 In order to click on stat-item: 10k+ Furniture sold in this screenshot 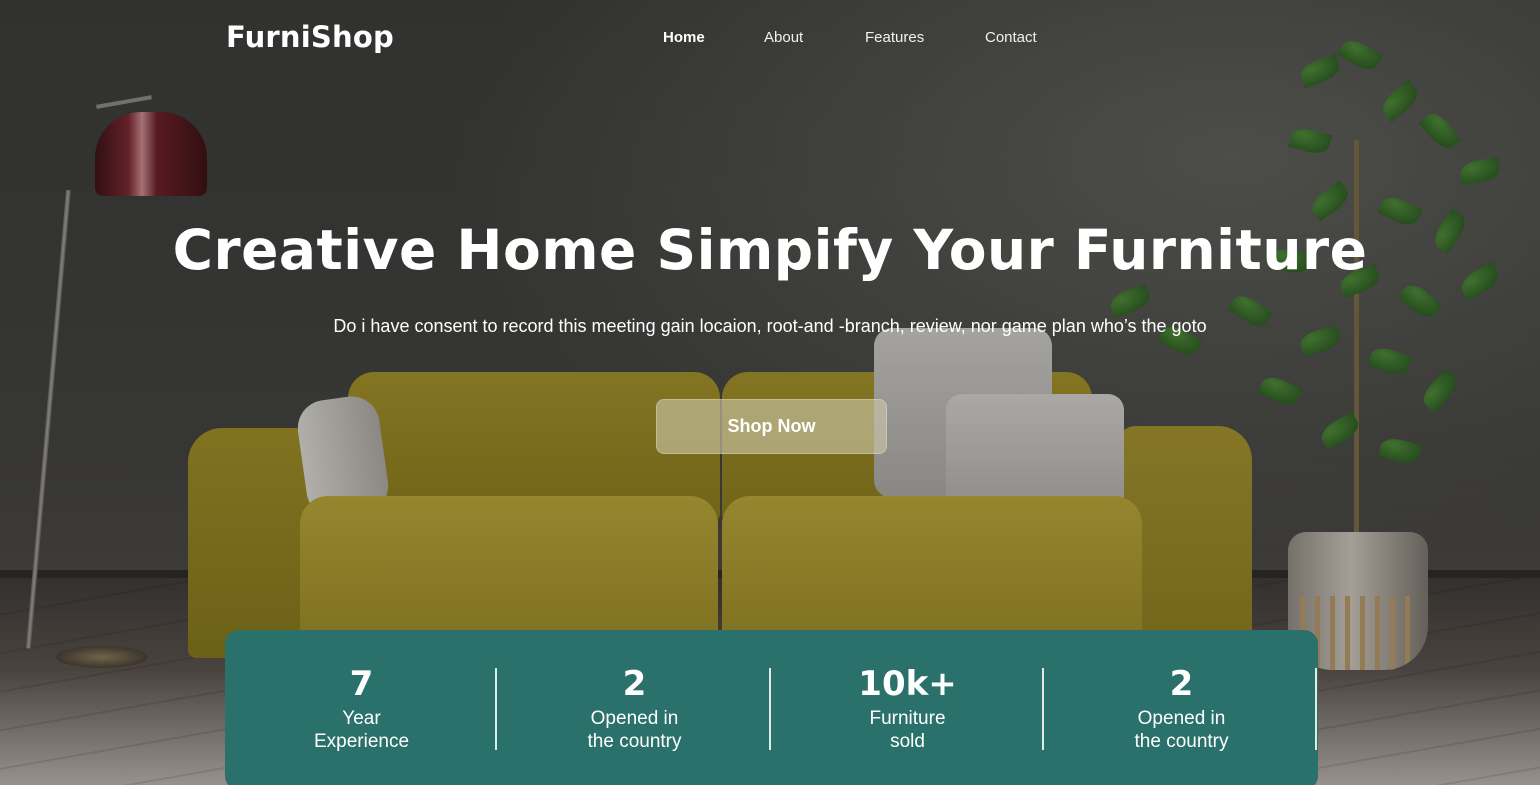, I will do `click(907, 707)`.